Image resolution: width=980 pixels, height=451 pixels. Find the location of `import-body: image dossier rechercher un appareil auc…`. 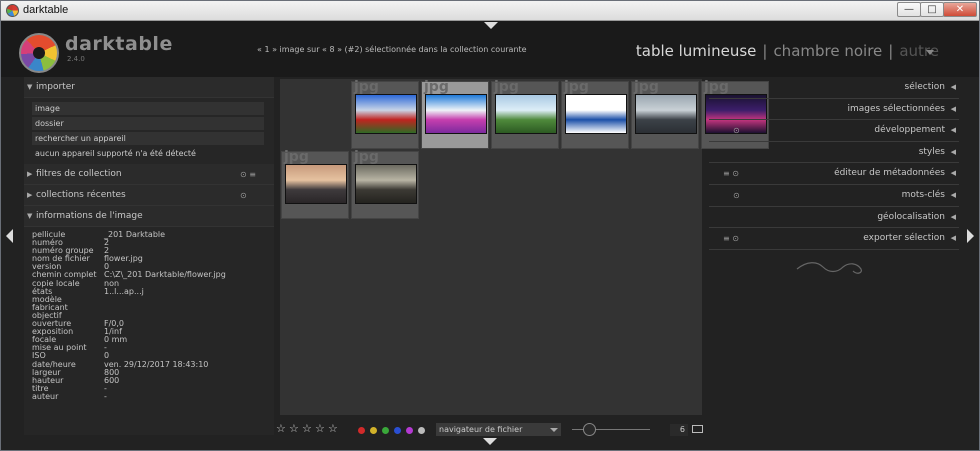

import-body: image dossier rechercher un appareil auc… is located at coordinates (149, 131).